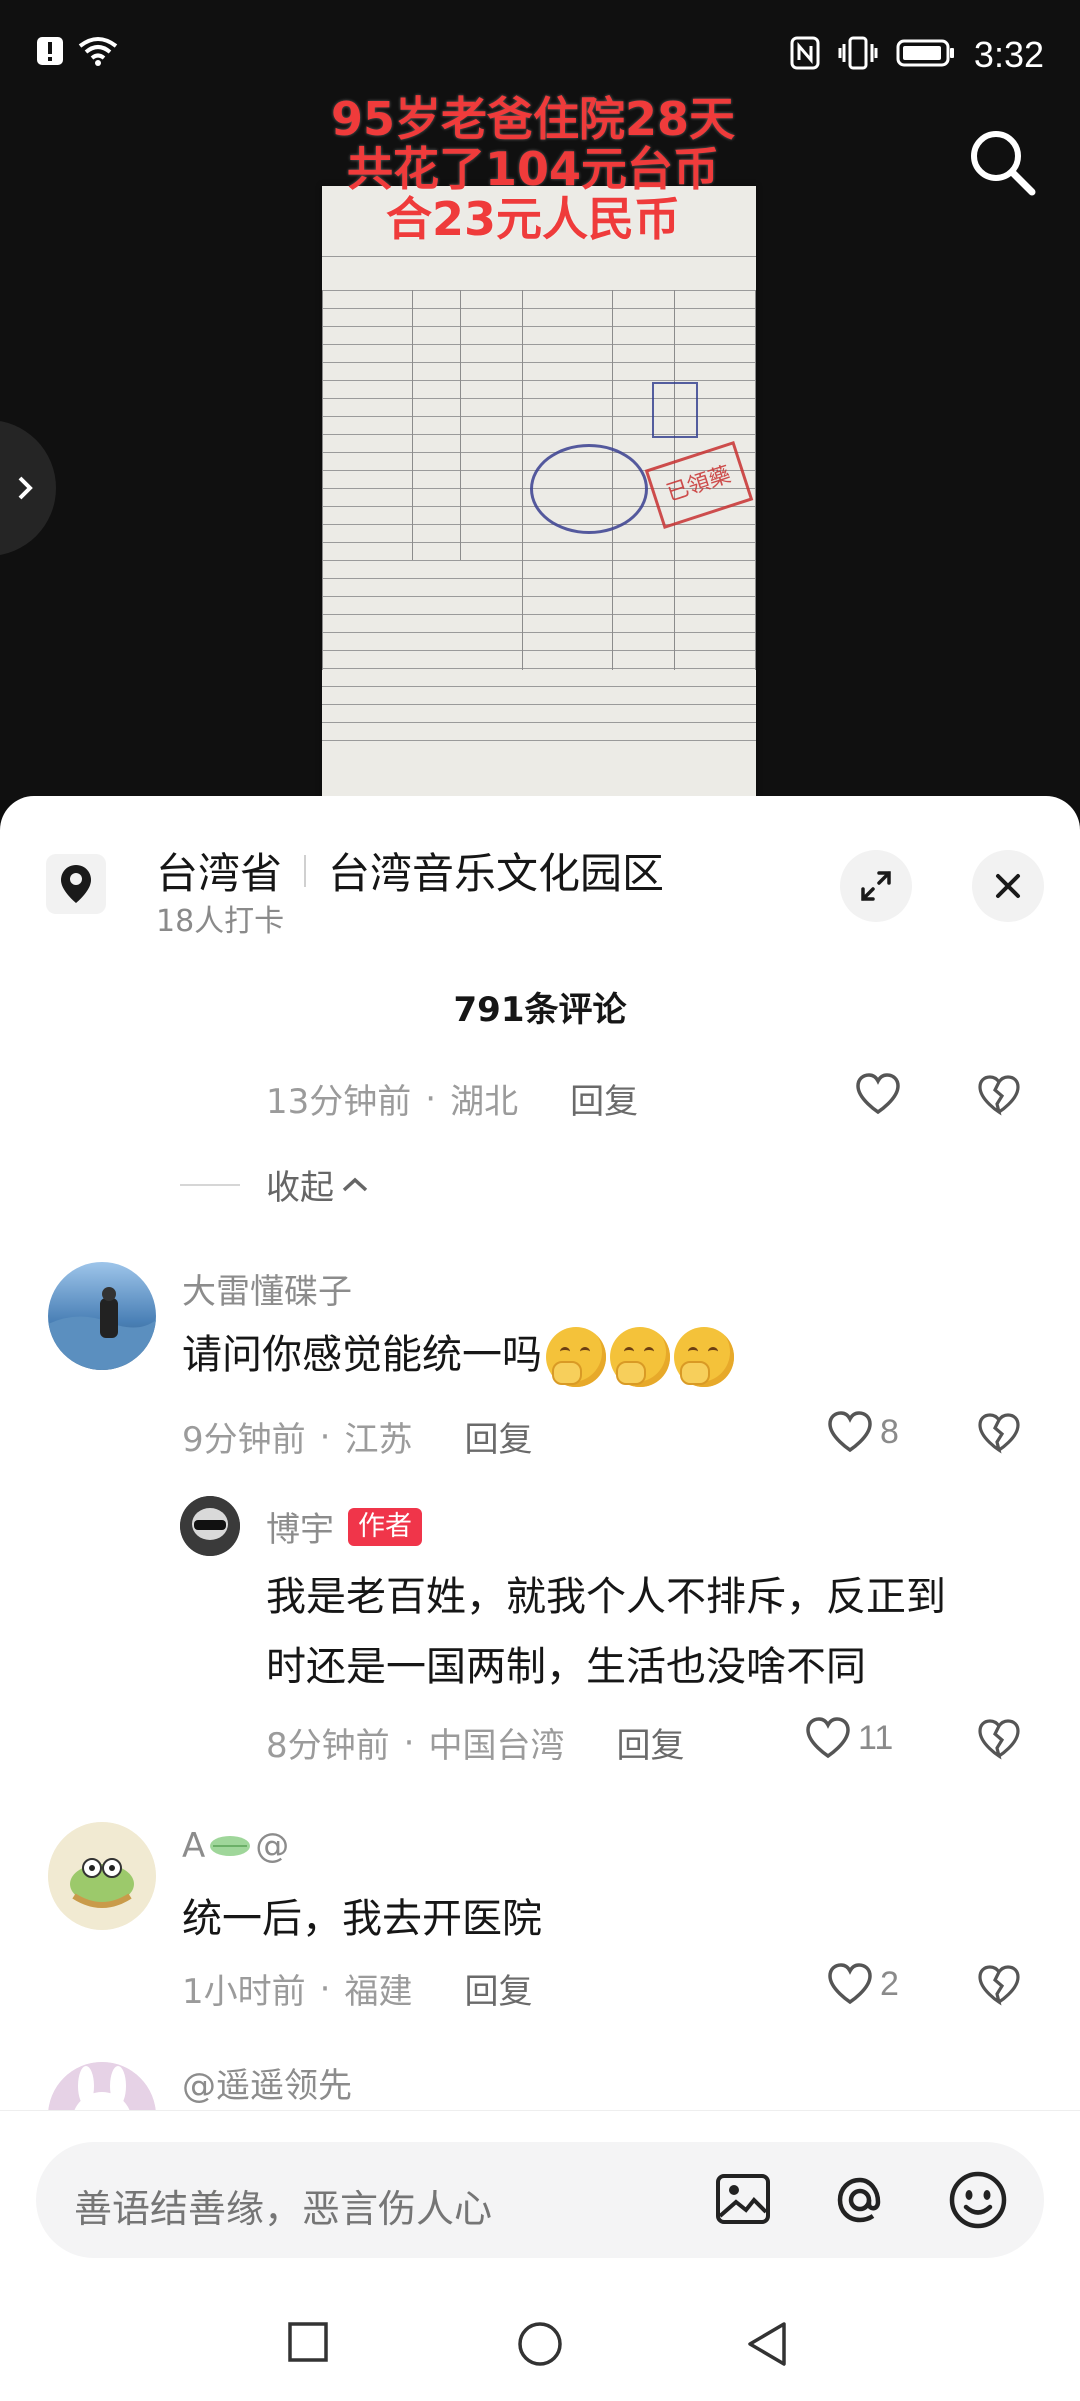  Describe the element at coordinates (496, 1746) in the screenshot. I see `comment-location: 中国台湾` at that location.